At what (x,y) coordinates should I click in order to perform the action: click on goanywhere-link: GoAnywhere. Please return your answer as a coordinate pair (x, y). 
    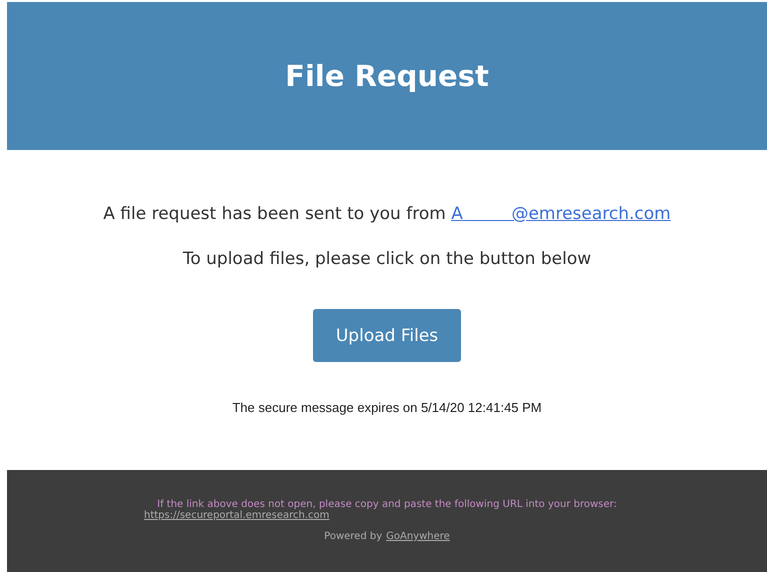
    Looking at the image, I should click on (418, 536).